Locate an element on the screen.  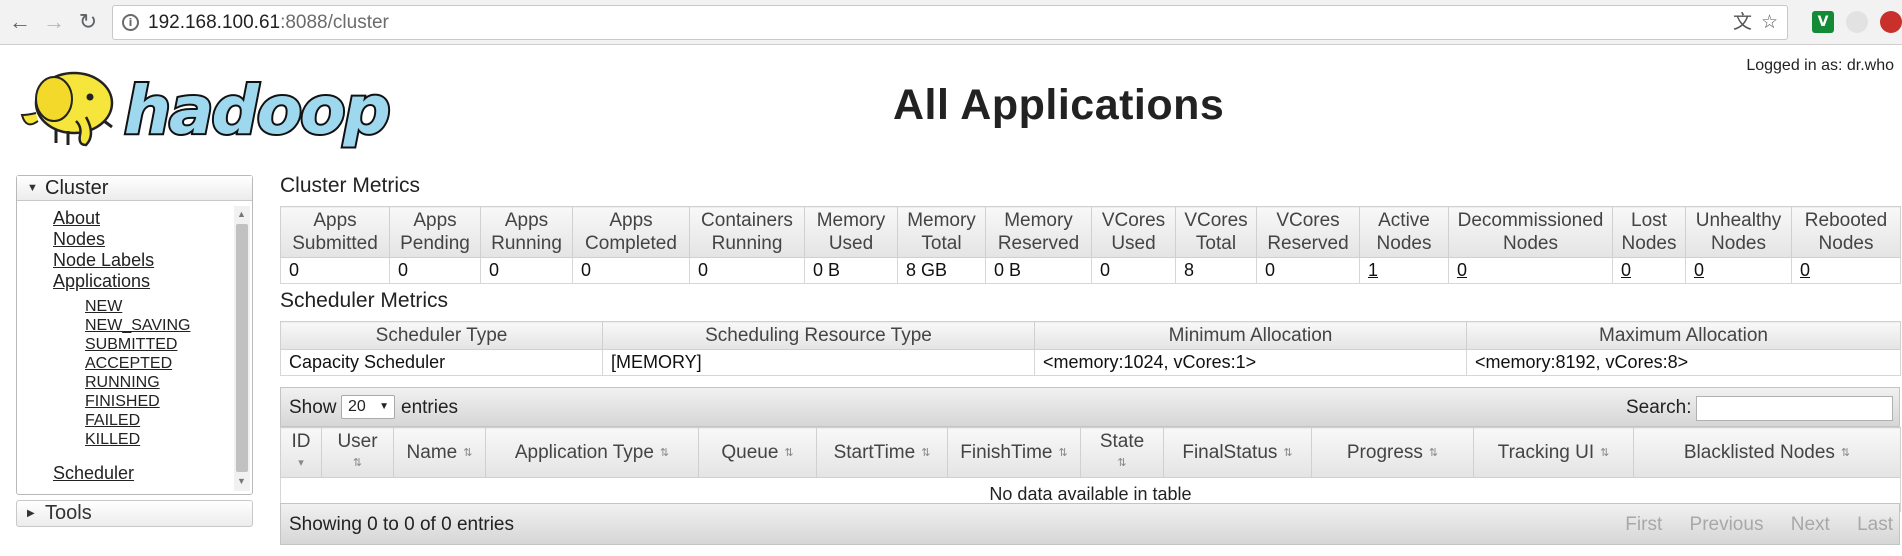
column-header: User ⇅ is located at coordinates (357, 452).